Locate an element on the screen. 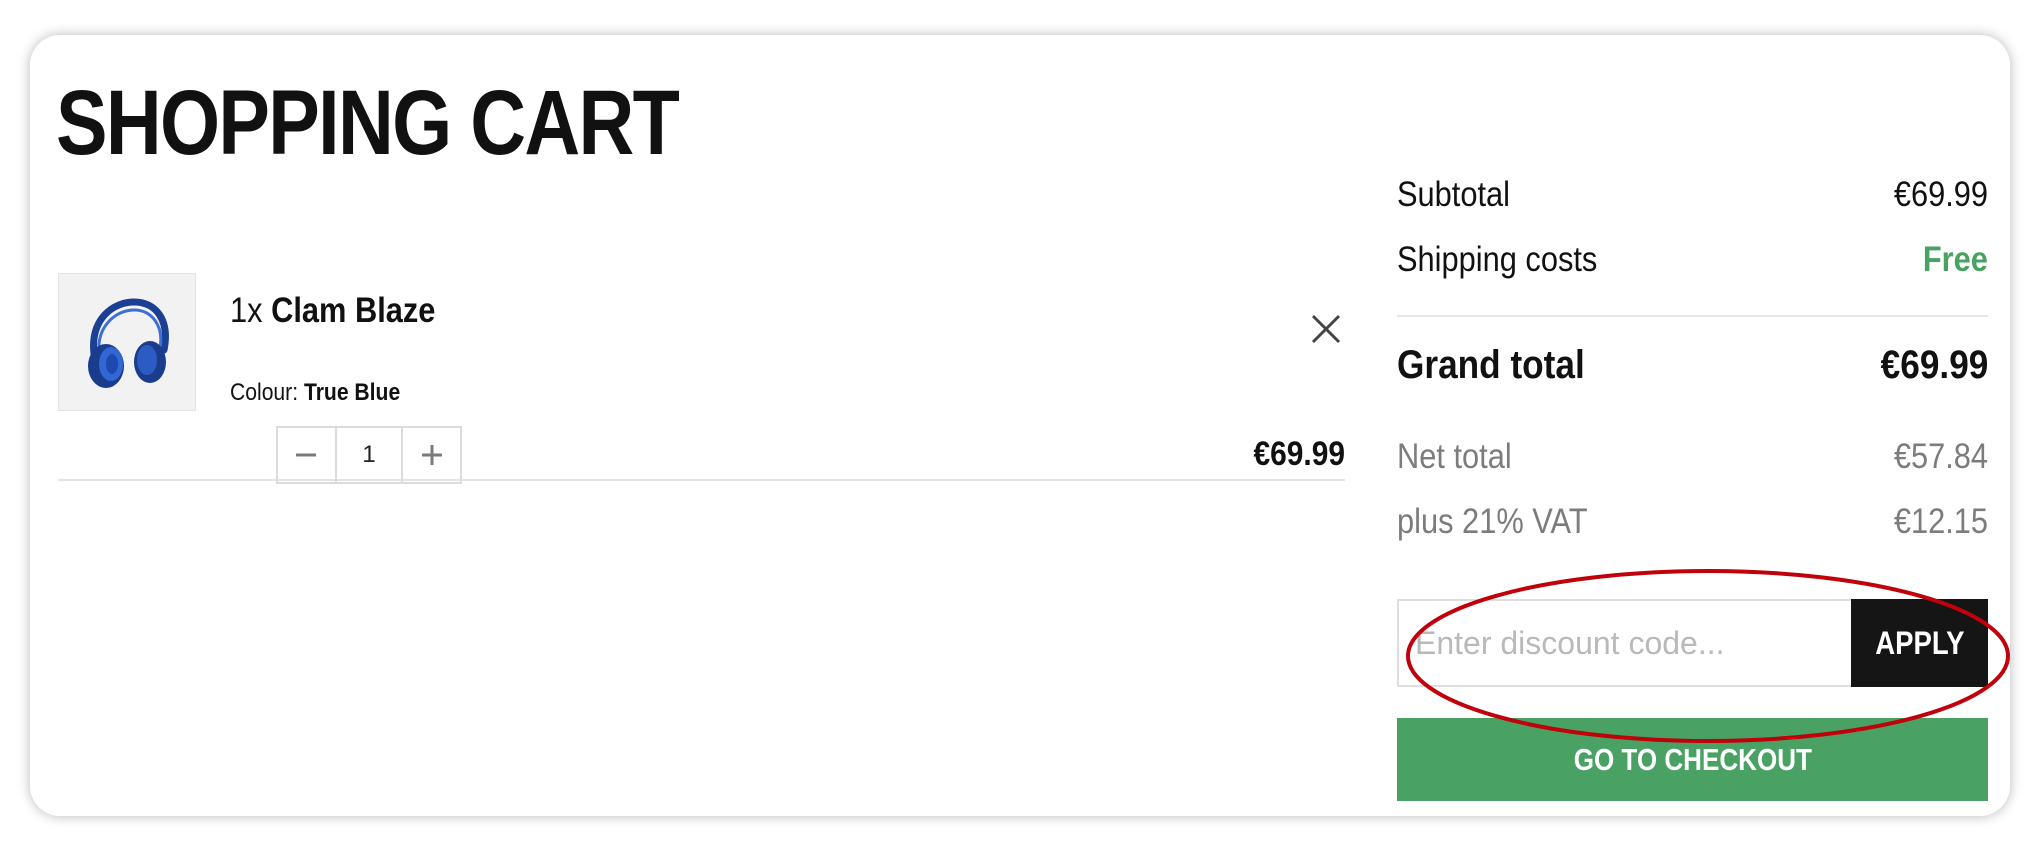 This screenshot has width=2040, height=848. subtotal-value: €69.99 is located at coordinates (1940, 194).